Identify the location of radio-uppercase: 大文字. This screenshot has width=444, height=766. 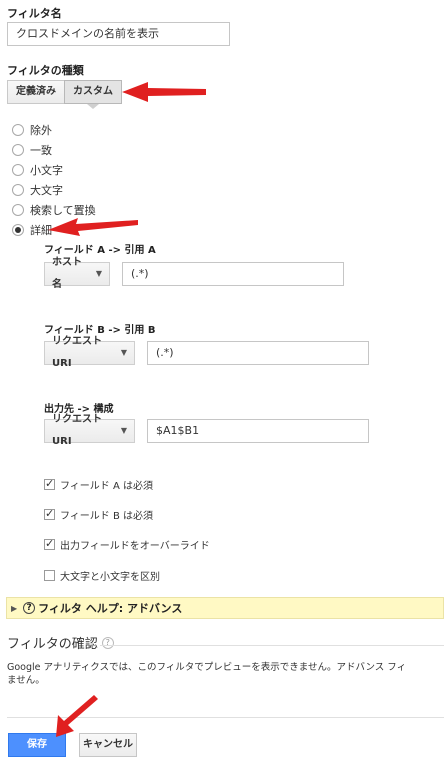
(37, 190).